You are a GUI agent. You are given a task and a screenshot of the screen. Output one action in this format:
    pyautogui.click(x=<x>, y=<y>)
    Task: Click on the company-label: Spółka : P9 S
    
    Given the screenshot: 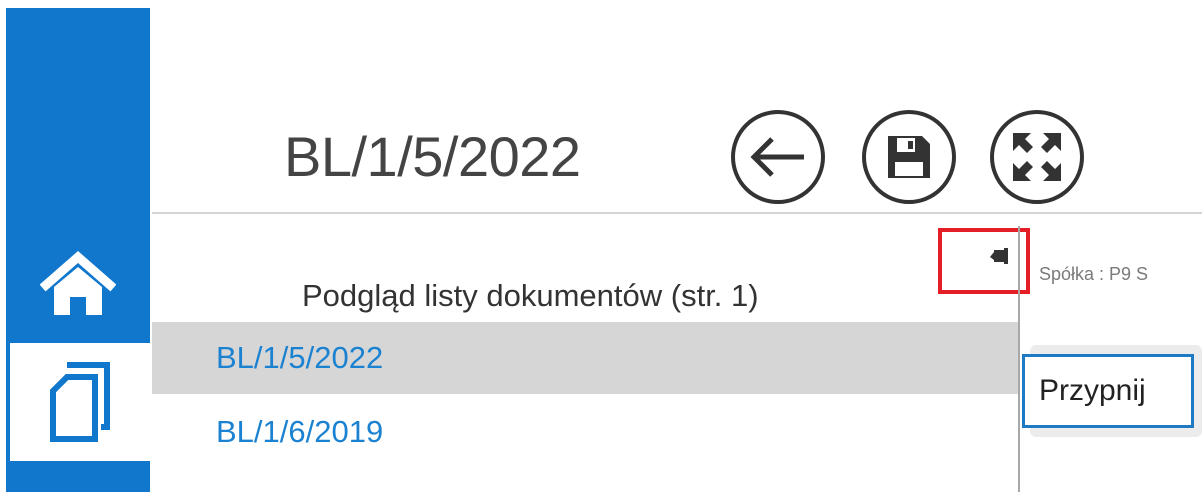 What is the action you would take?
    pyautogui.click(x=1094, y=274)
    